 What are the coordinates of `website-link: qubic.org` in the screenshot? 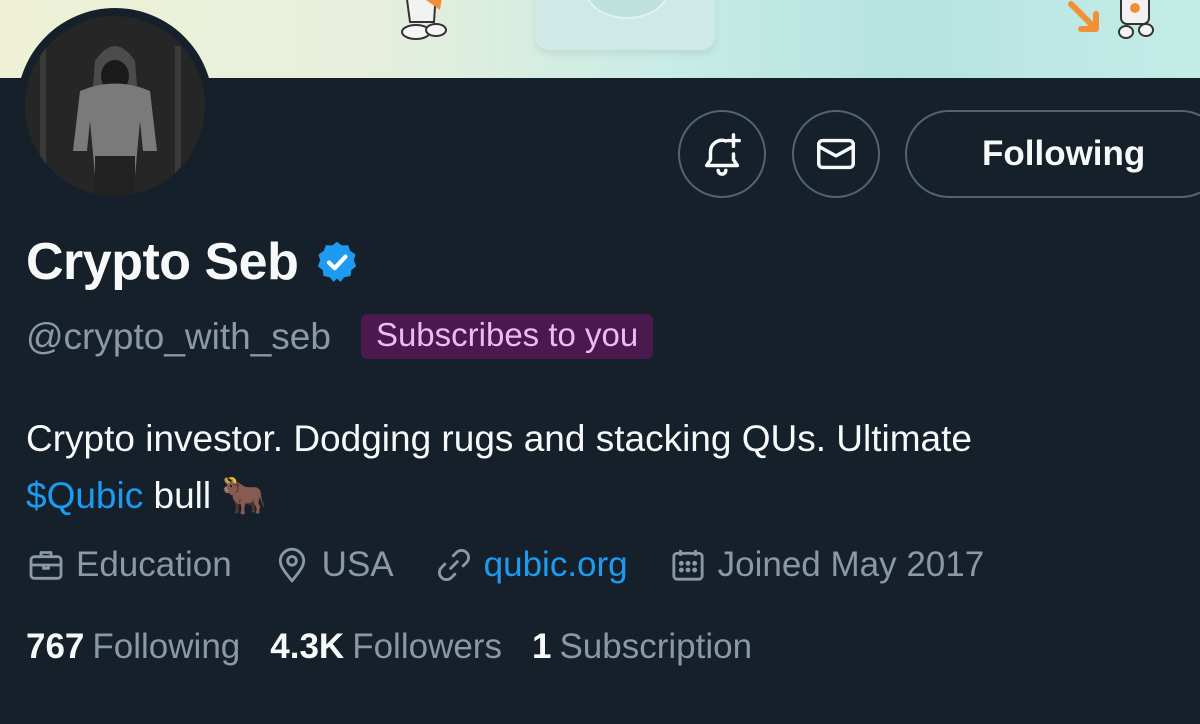 It's located at (556, 565).